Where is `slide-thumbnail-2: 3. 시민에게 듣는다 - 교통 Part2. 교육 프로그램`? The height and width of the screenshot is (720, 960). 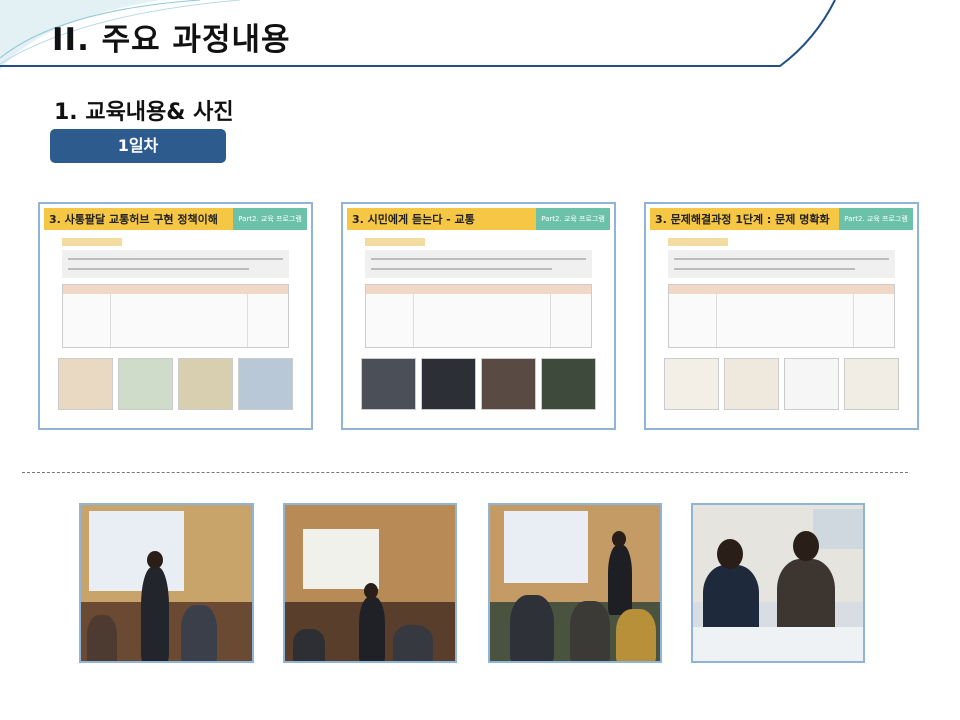 slide-thumbnail-2: 3. 시민에게 듣는다 - 교통 Part2. 교육 프로그램 is located at coordinates (478, 316).